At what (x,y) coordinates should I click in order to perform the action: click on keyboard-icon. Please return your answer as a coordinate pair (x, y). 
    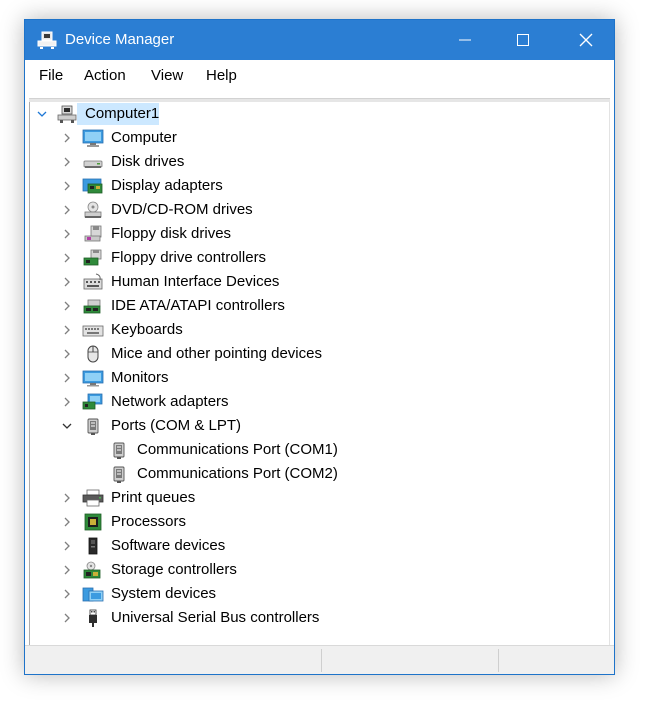
    Looking at the image, I should click on (93, 331).